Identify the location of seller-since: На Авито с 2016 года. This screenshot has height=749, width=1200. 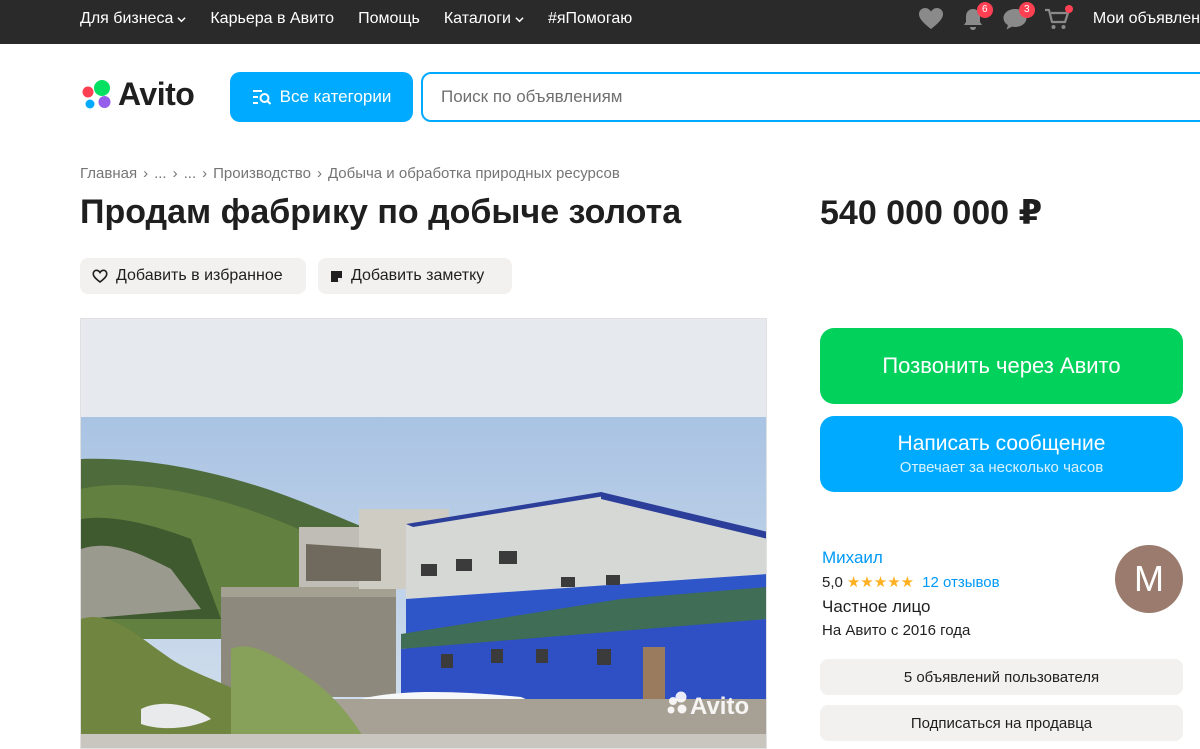
(896, 630).